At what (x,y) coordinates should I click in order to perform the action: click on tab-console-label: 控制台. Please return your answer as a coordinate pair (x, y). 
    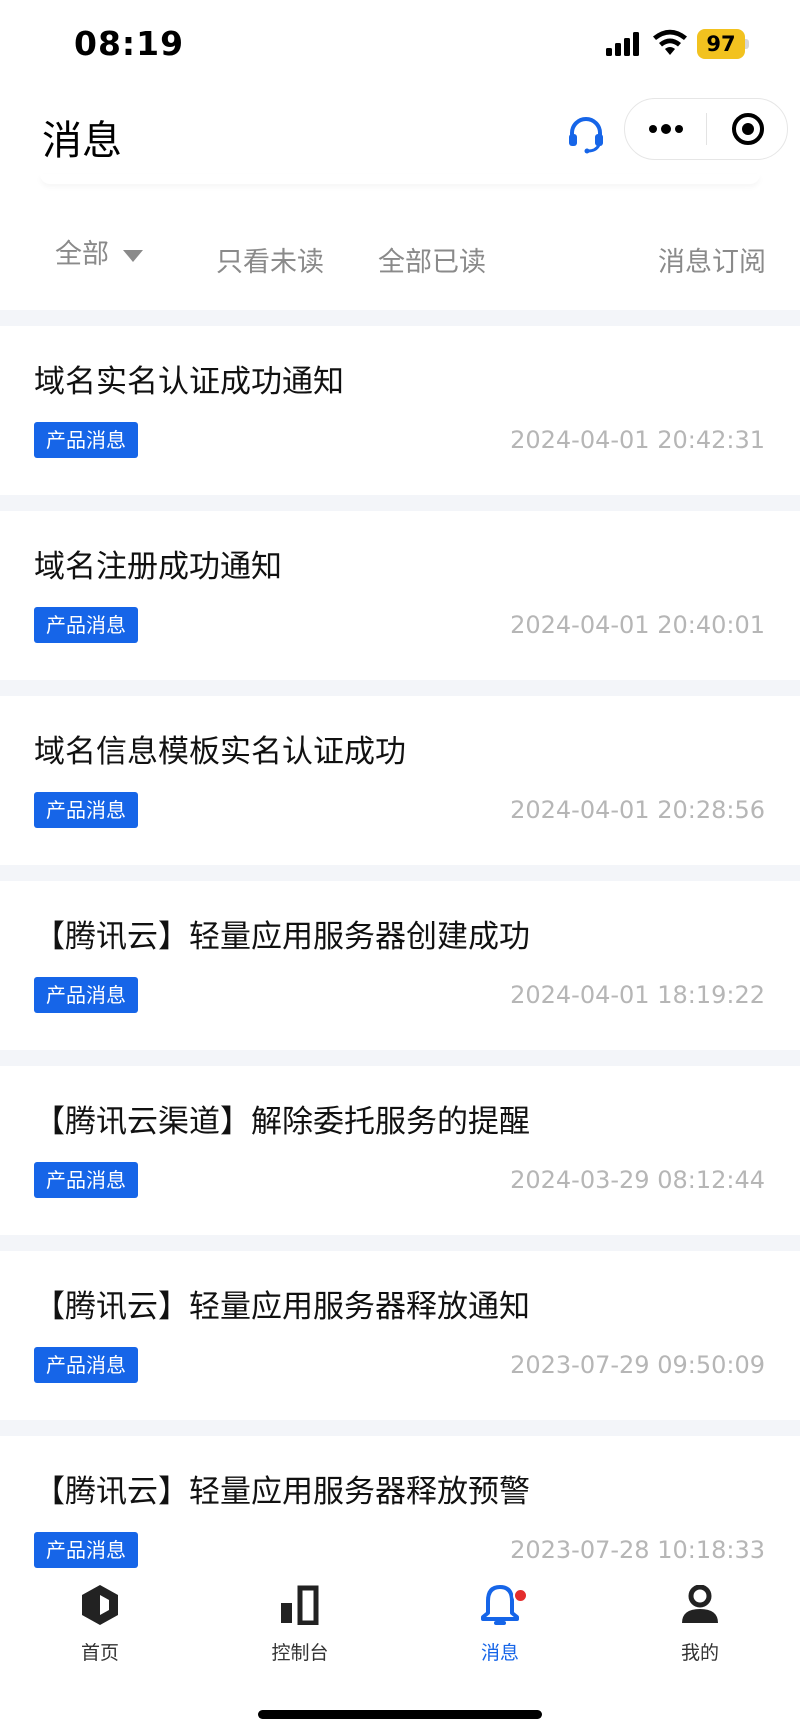
    Looking at the image, I should click on (300, 1653).